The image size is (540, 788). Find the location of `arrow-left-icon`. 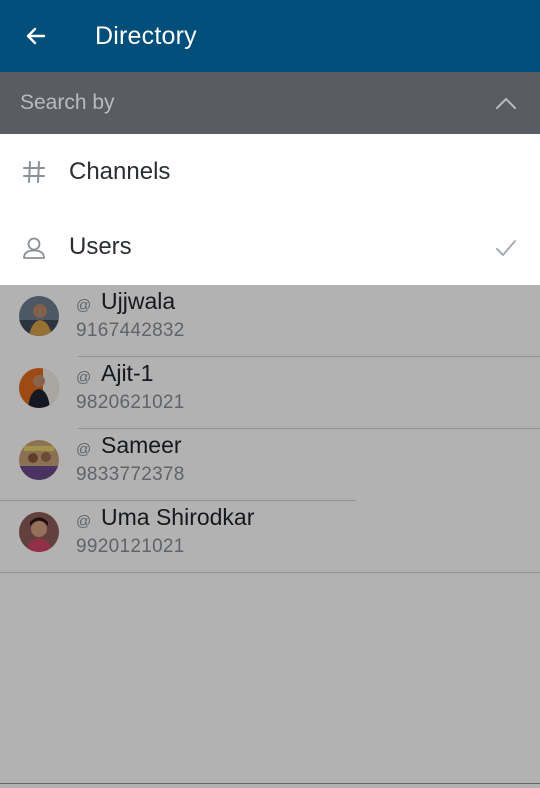

arrow-left-icon is located at coordinates (36, 36).